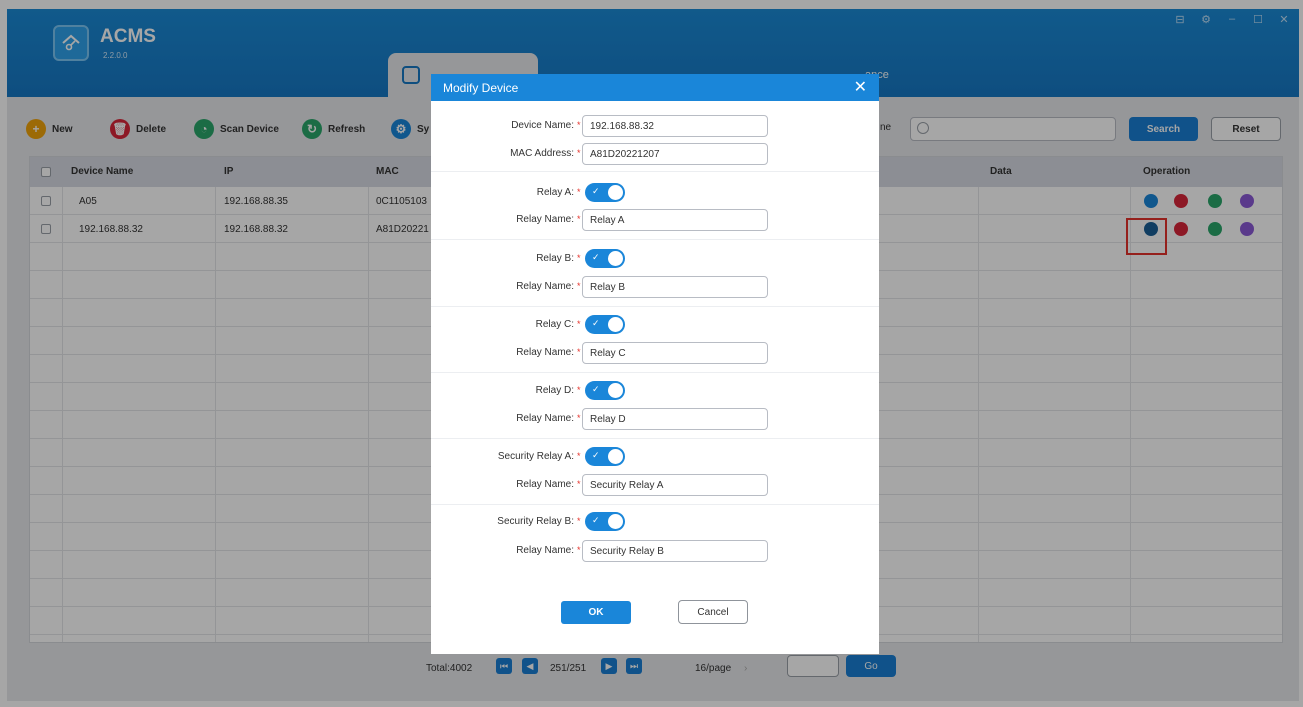 The image size is (1303, 707). What do you see at coordinates (554, 324) in the screenshot?
I see `relay-toggle-label: Relay C:` at bounding box center [554, 324].